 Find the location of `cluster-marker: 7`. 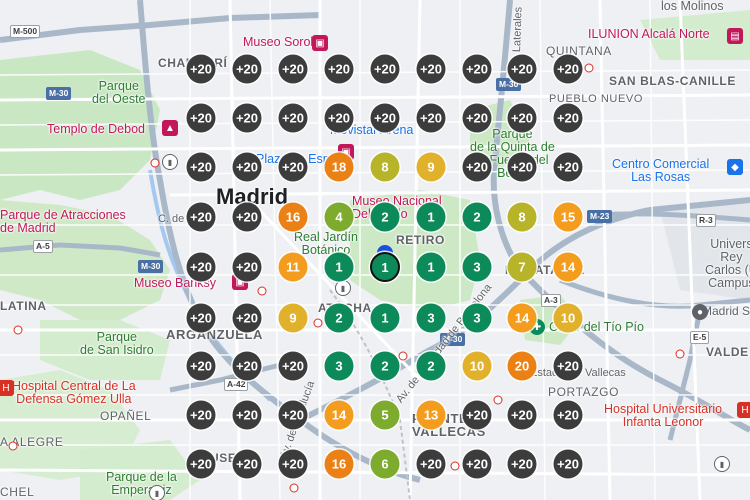

cluster-marker: 7 is located at coordinates (522, 267).